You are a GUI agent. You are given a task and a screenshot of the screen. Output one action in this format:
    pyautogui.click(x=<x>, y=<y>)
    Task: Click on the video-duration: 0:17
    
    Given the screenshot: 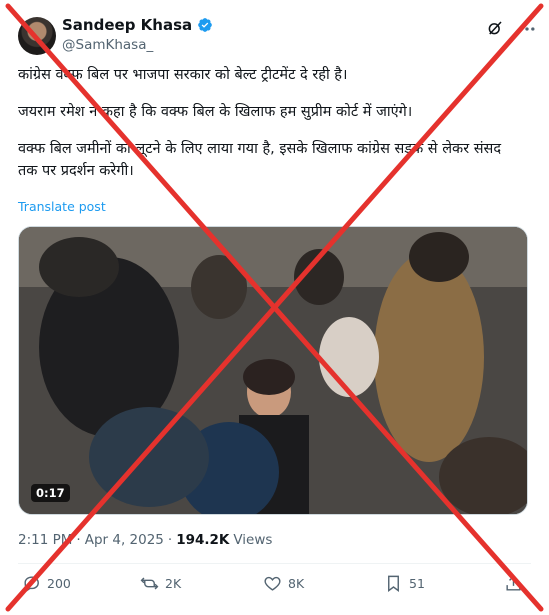 What is the action you would take?
    pyautogui.click(x=50, y=493)
    